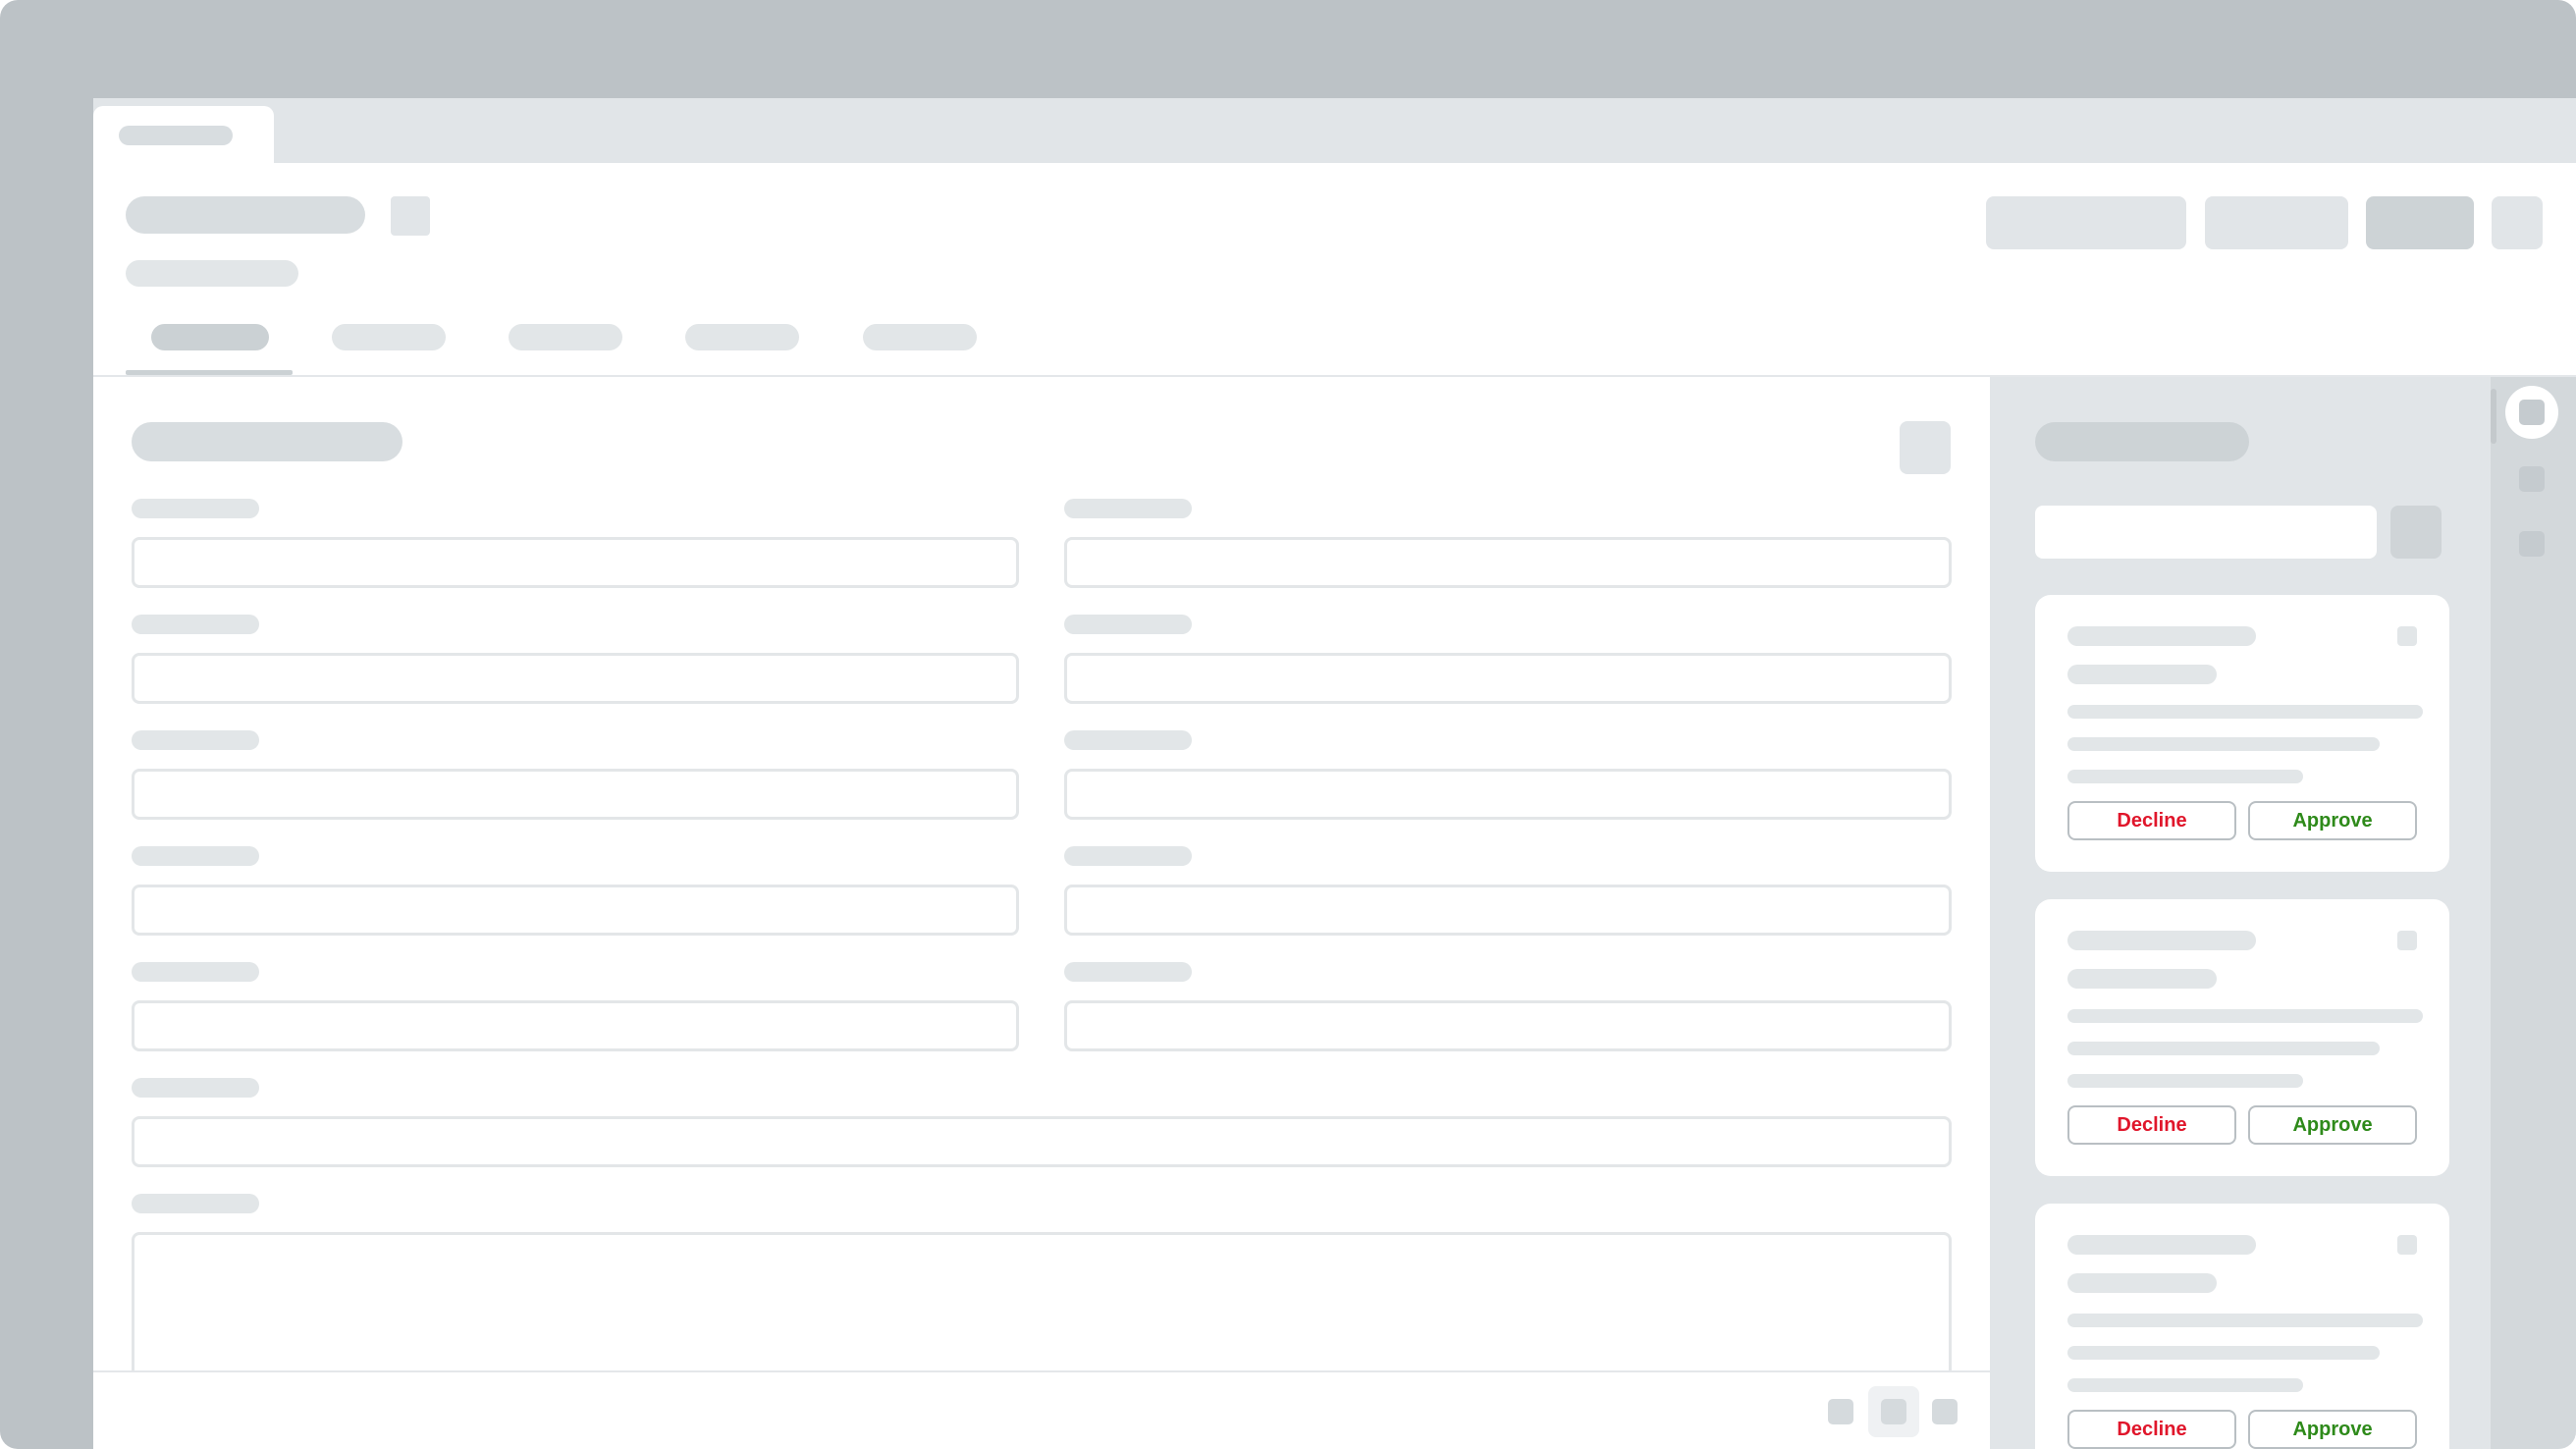 This screenshot has width=2576, height=1449. Describe the element at coordinates (2416, 532) in the screenshot. I see `side-filter-button` at that location.